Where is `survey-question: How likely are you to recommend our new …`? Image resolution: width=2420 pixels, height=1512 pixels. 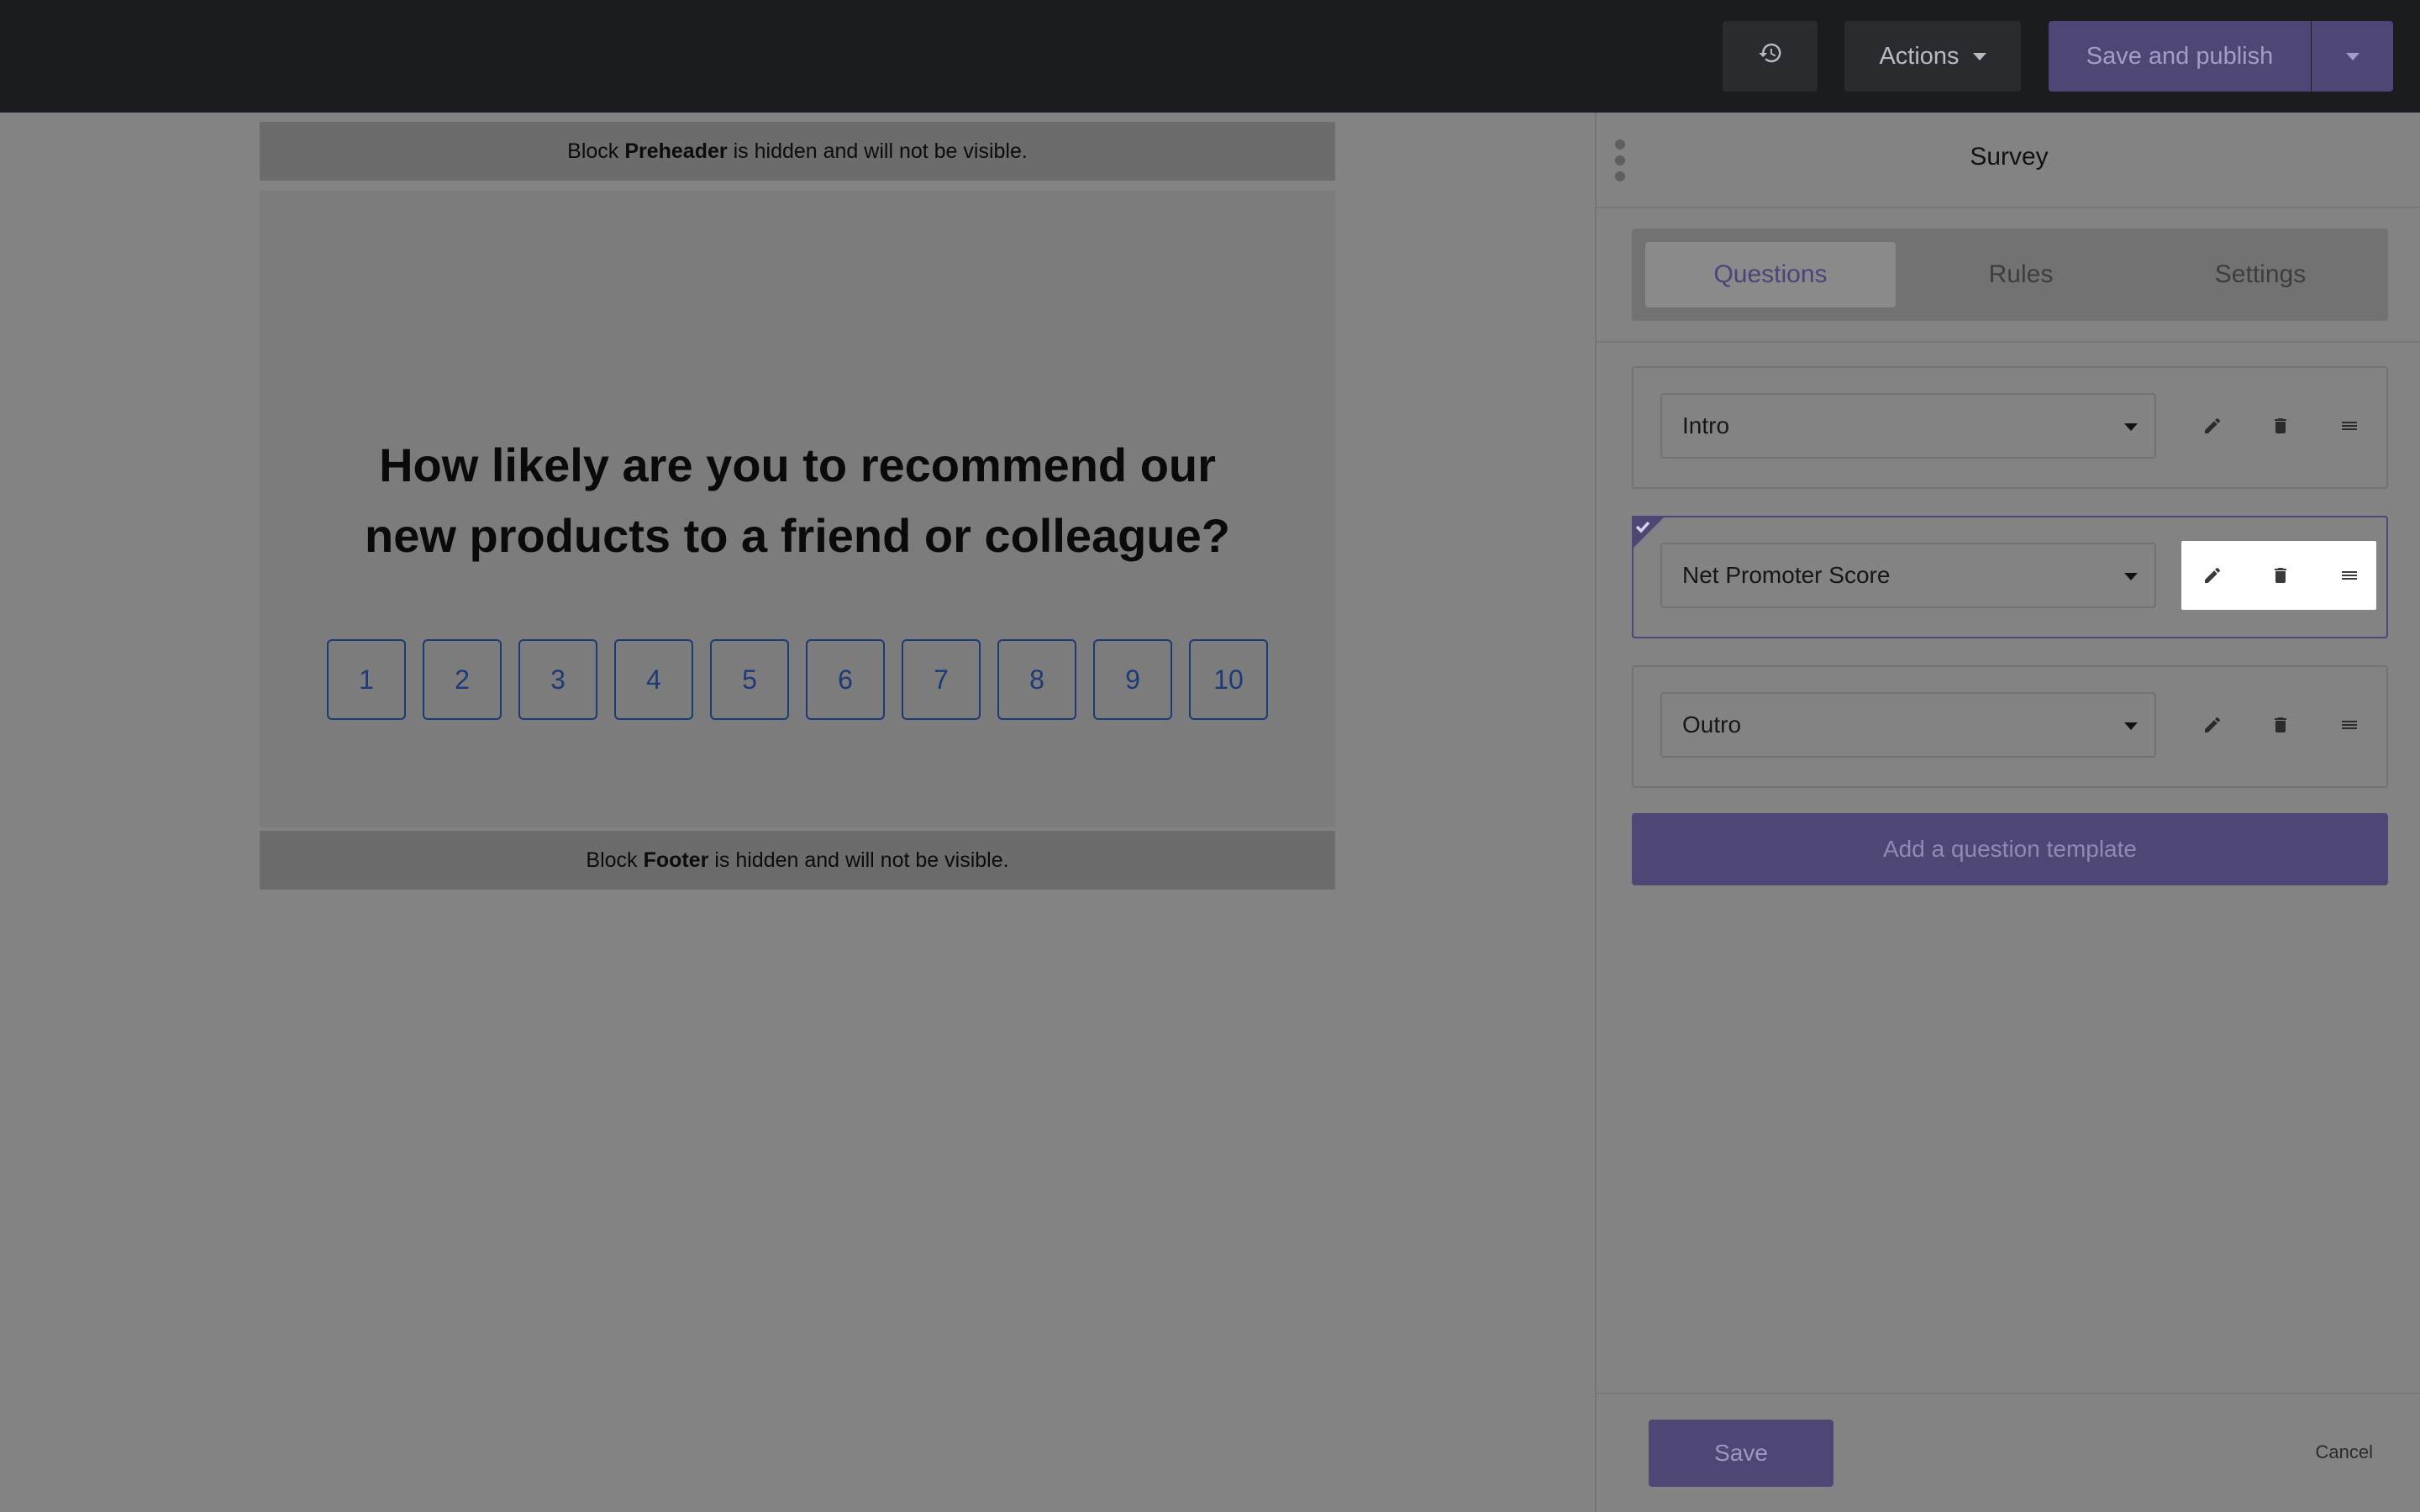
survey-question: How likely are you to recommend our new … is located at coordinates (797, 500).